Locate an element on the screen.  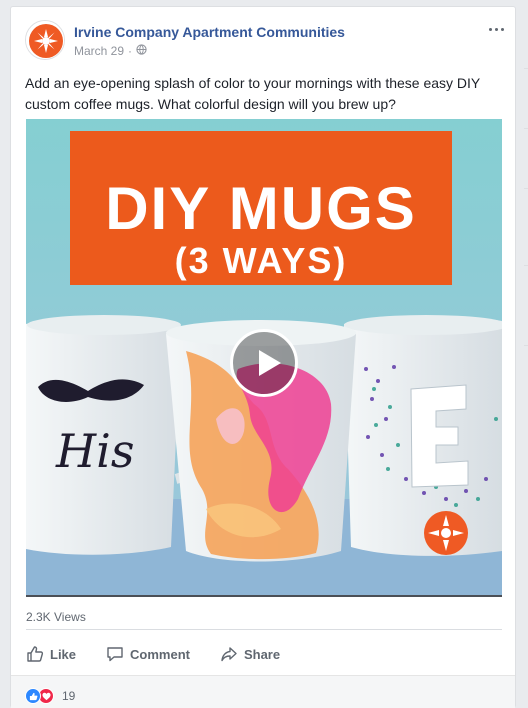
right-edge-gutter is located at coordinates (524, 354).